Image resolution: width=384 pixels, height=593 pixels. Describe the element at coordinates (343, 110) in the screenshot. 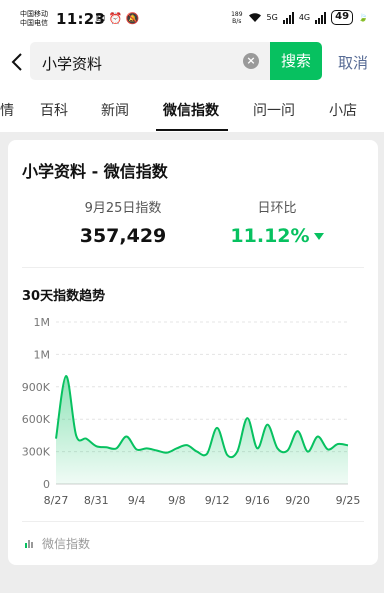

I see `tab-store: 小店` at that location.